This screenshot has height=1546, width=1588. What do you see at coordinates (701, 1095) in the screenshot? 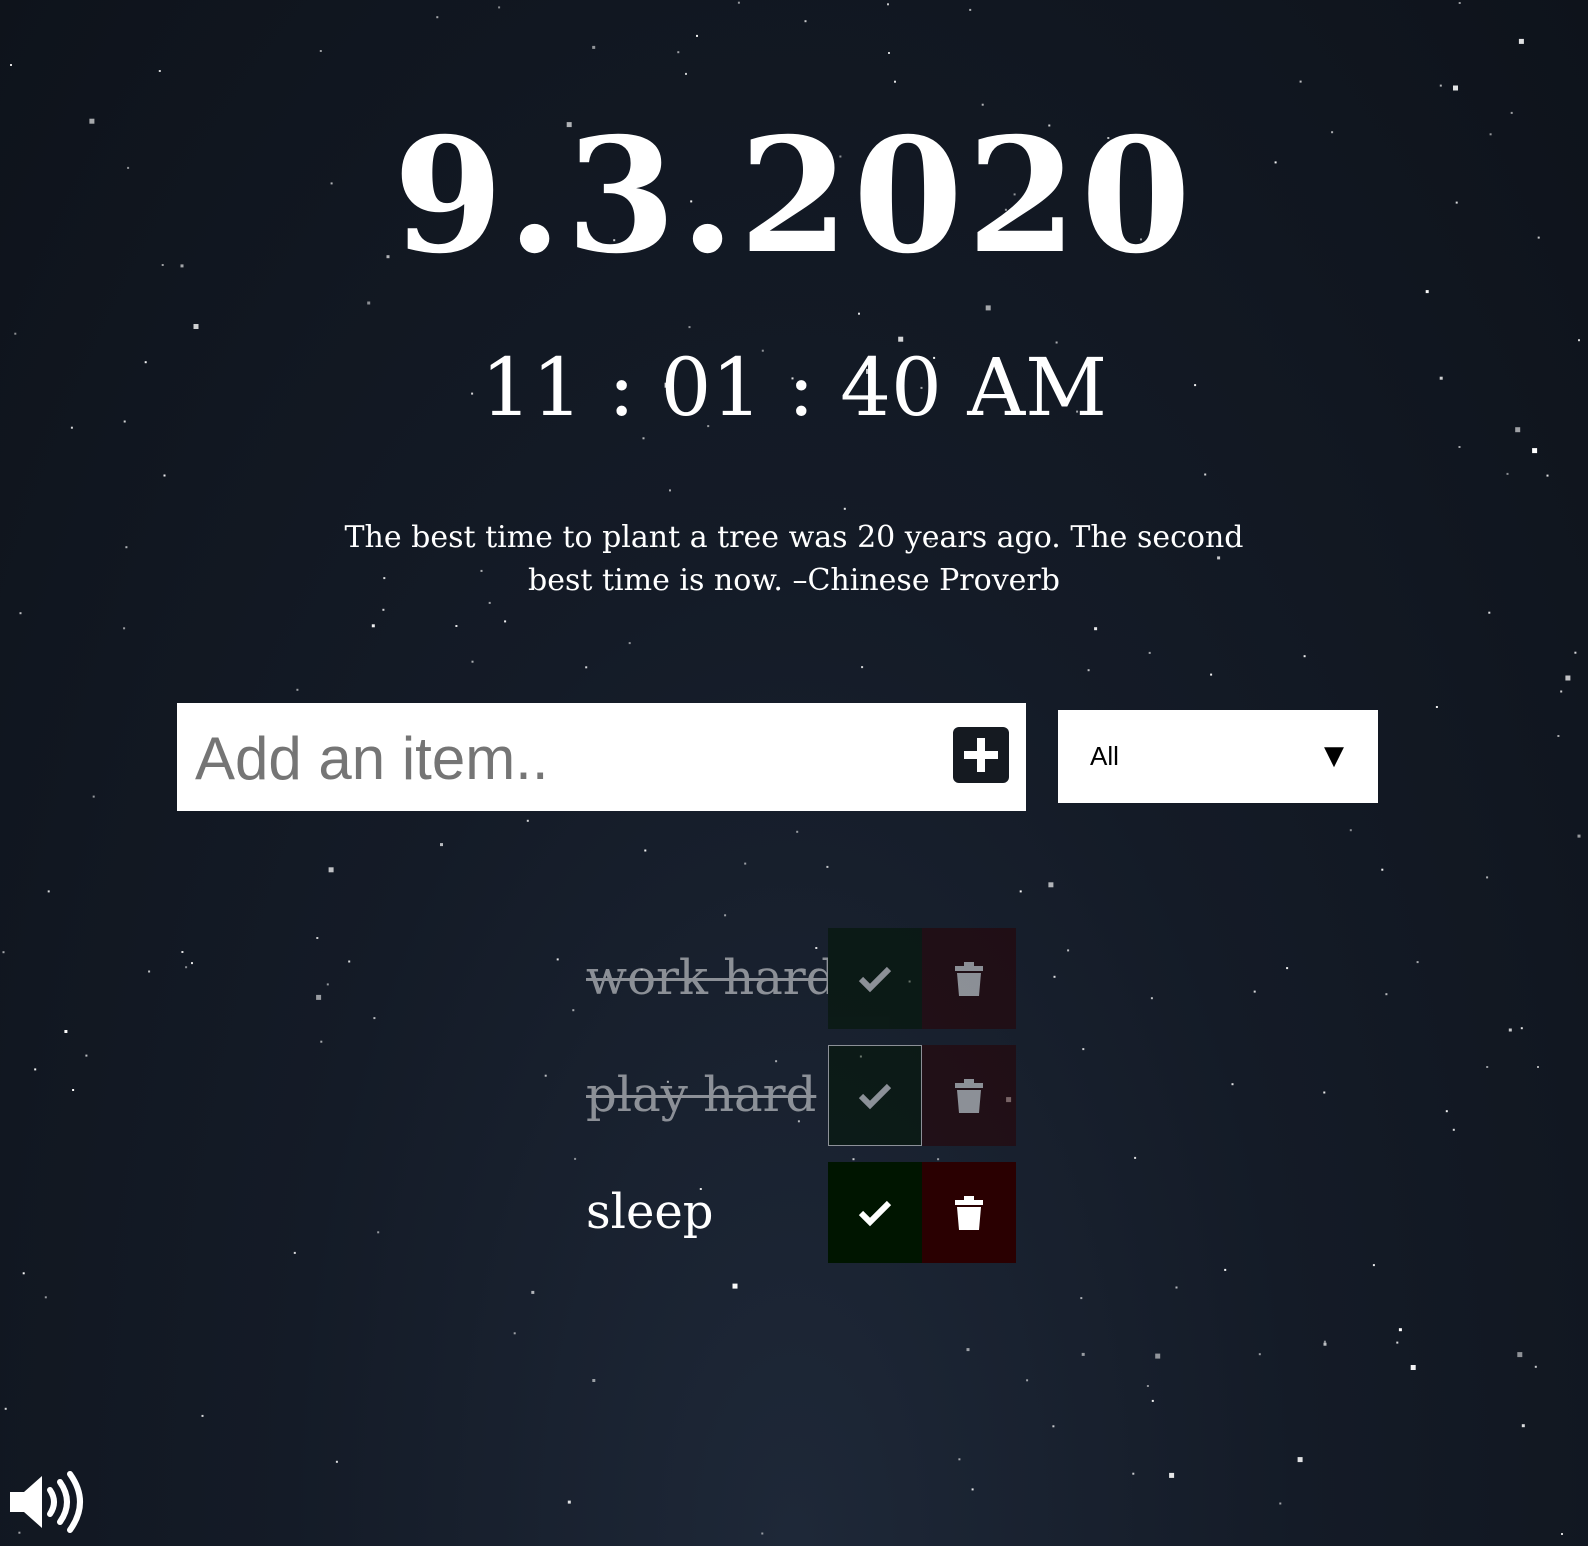
I see `todo-item-text: play hard` at bounding box center [701, 1095].